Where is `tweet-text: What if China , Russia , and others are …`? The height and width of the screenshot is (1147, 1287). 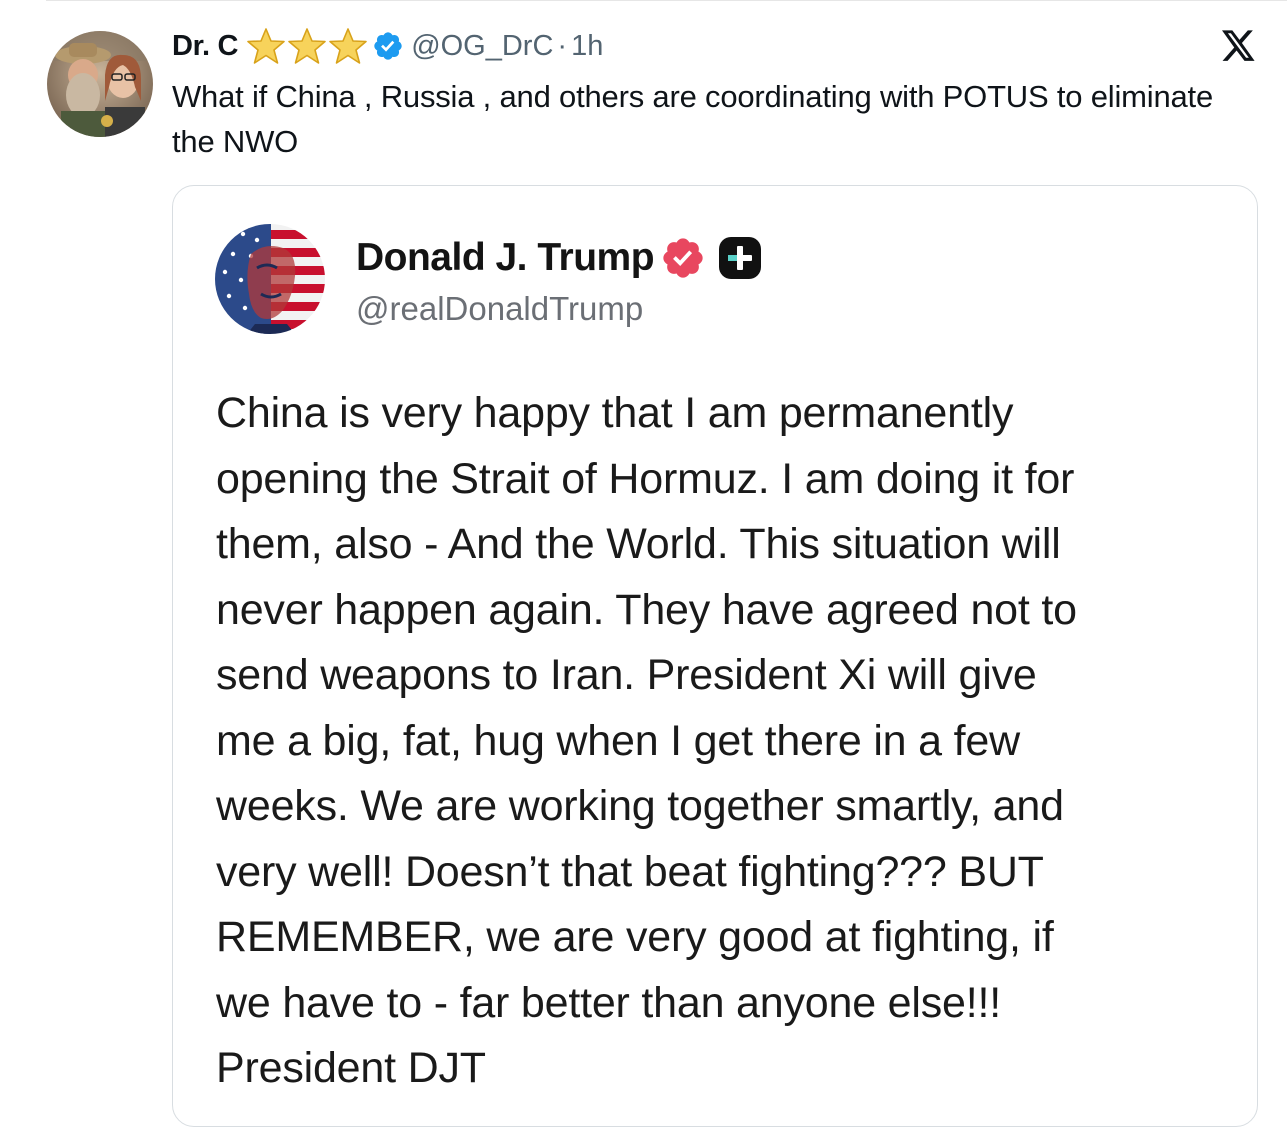 tweet-text: What if China , Russia , and others are … is located at coordinates (693, 119).